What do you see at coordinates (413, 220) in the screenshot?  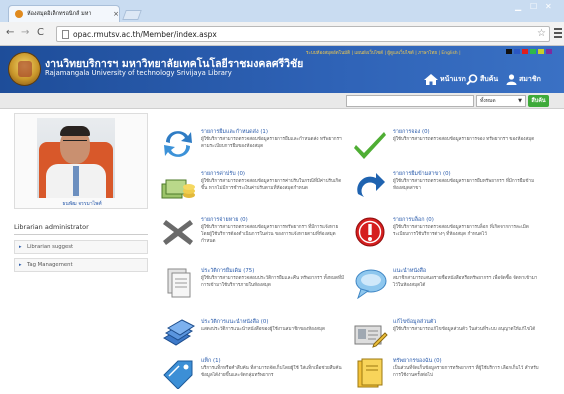 I see `menu-item-title: รายการบล็อก (0)` at bounding box center [413, 220].